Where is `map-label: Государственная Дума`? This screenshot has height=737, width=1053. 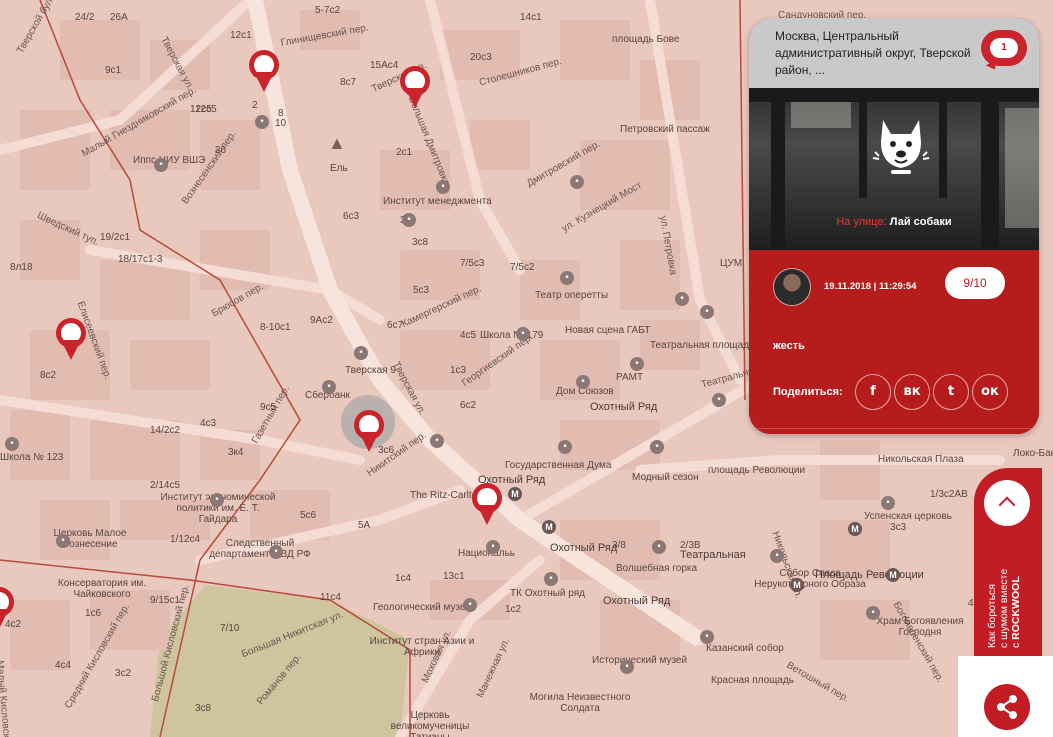 map-label: Государственная Дума is located at coordinates (558, 465).